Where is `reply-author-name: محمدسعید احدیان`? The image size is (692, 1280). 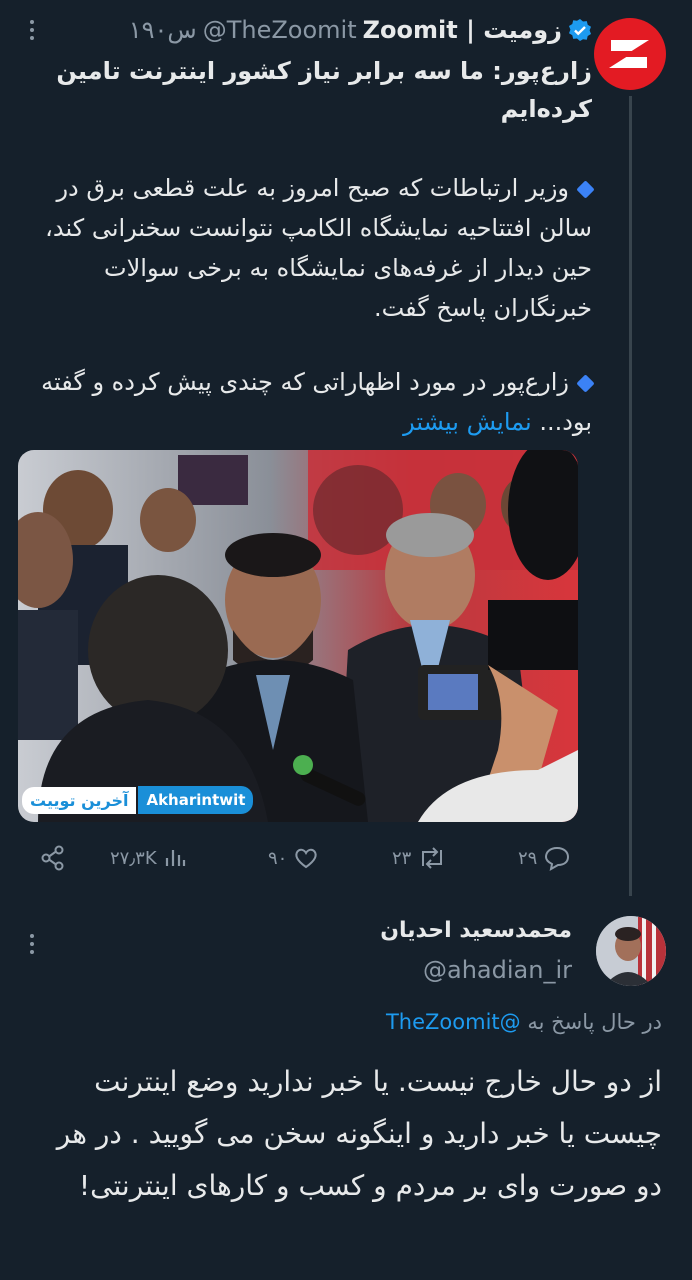
reply-author-name: محمدسعید احدیان is located at coordinates (476, 930).